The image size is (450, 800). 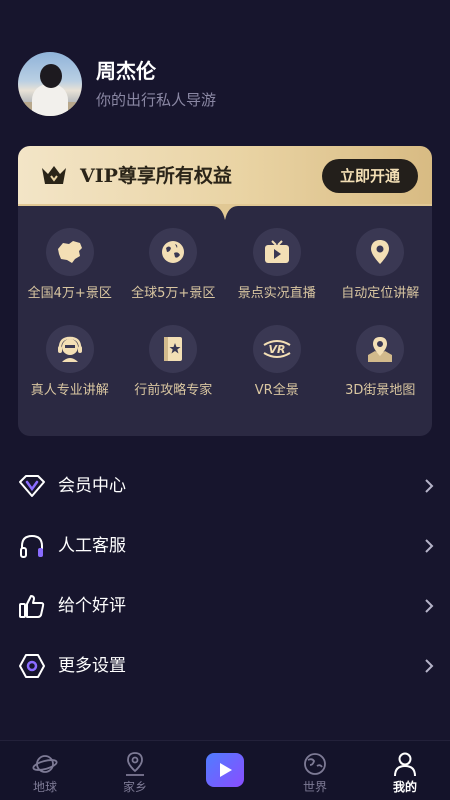 I want to click on vip-feature-item: 真人专业讲解, so click(x=70, y=362).